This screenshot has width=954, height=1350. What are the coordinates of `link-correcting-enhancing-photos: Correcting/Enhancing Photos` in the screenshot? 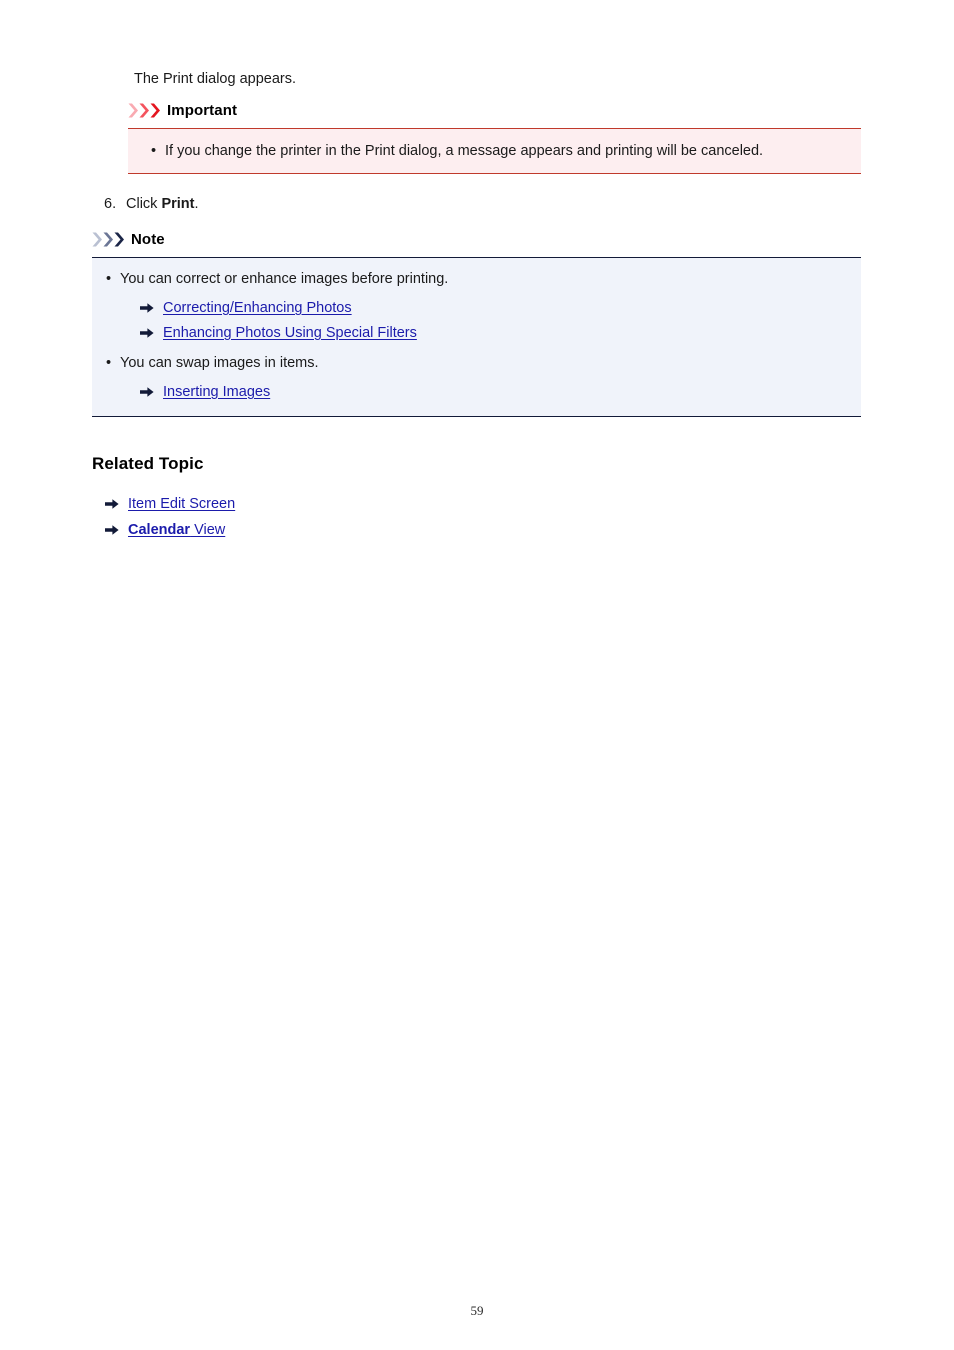 It's located at (257, 308).